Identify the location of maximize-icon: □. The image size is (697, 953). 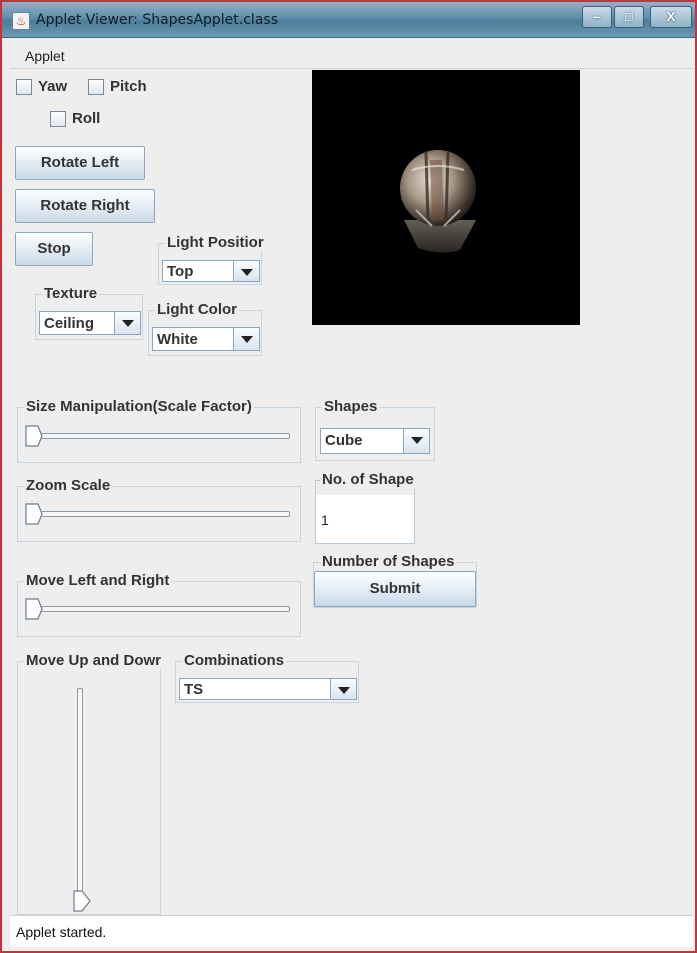
(629, 16).